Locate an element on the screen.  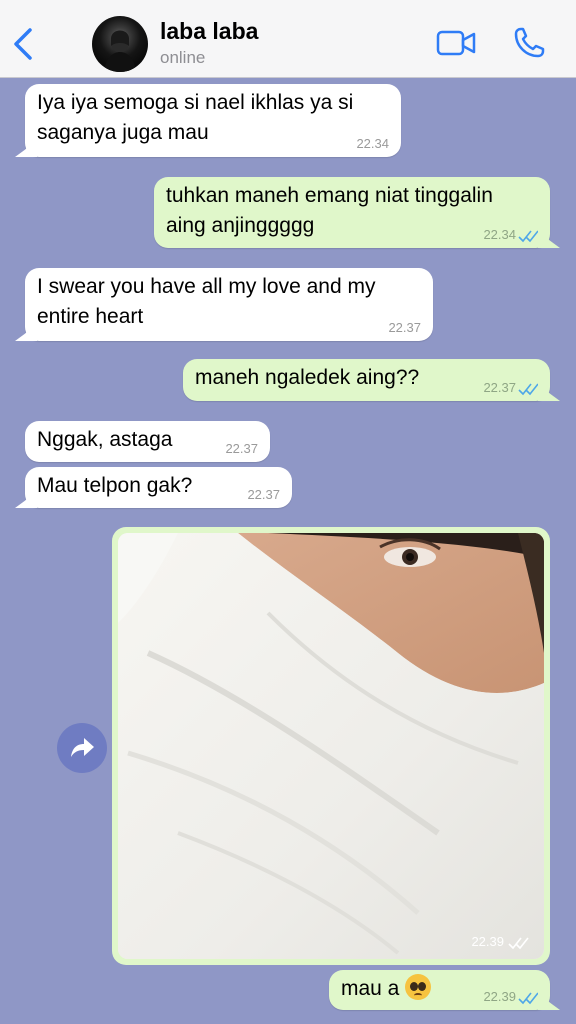
message-text: maneh ngaledek aing?? is located at coordinates (307, 377).